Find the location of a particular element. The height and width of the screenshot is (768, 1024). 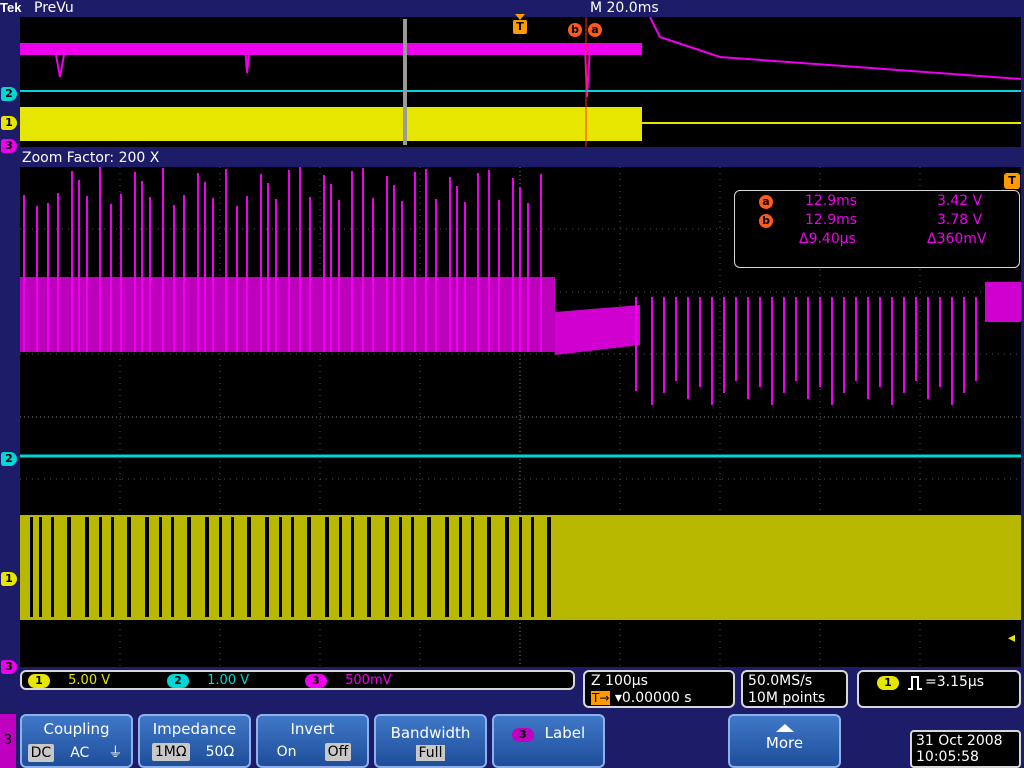

ch3-scale-value: 500mV is located at coordinates (368, 680).